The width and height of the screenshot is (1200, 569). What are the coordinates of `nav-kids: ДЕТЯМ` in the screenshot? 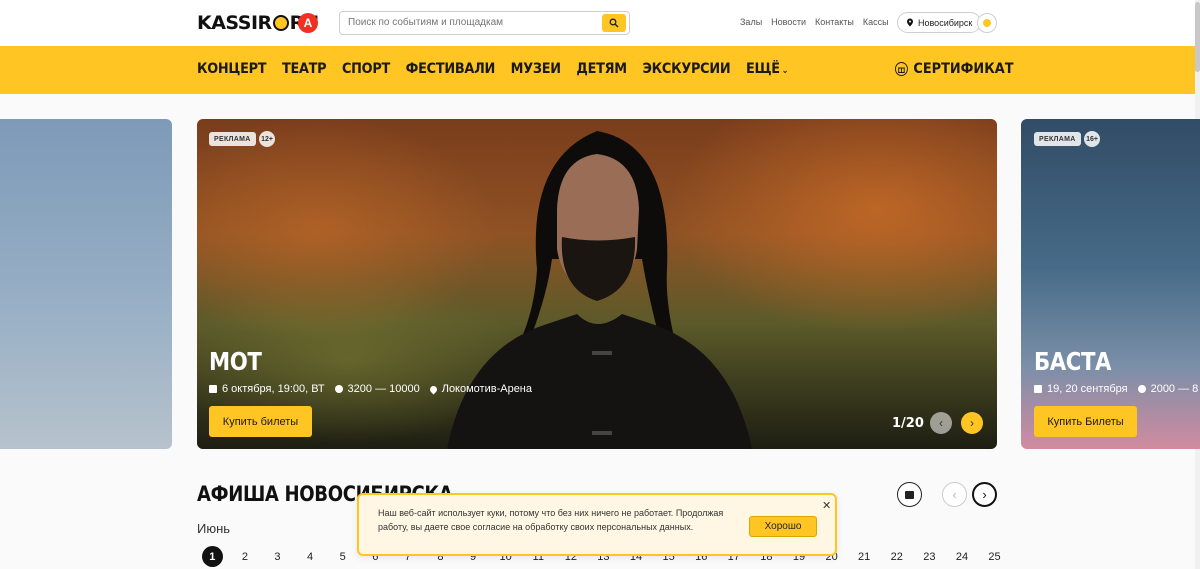 It's located at (601, 69).